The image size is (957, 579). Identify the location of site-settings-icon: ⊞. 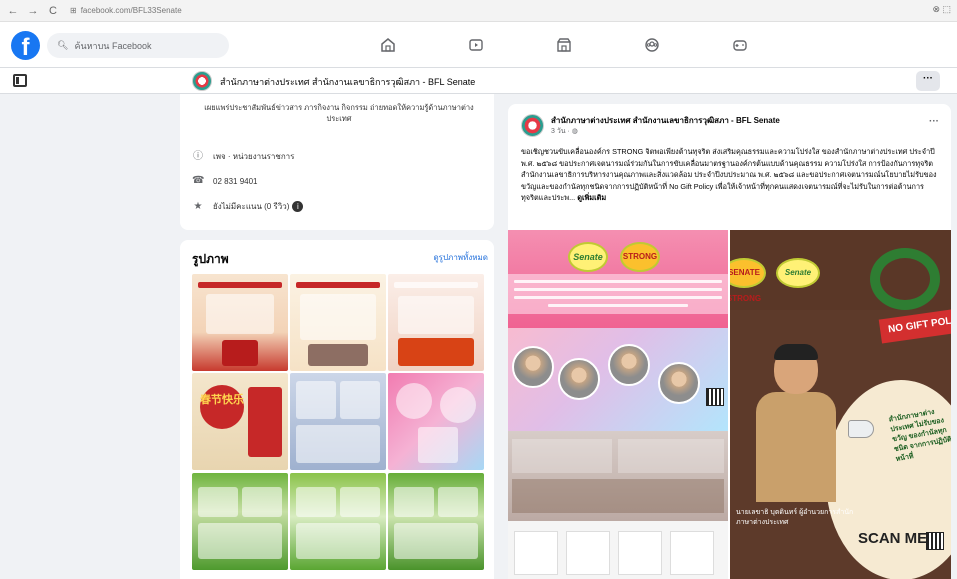
(73, 10).